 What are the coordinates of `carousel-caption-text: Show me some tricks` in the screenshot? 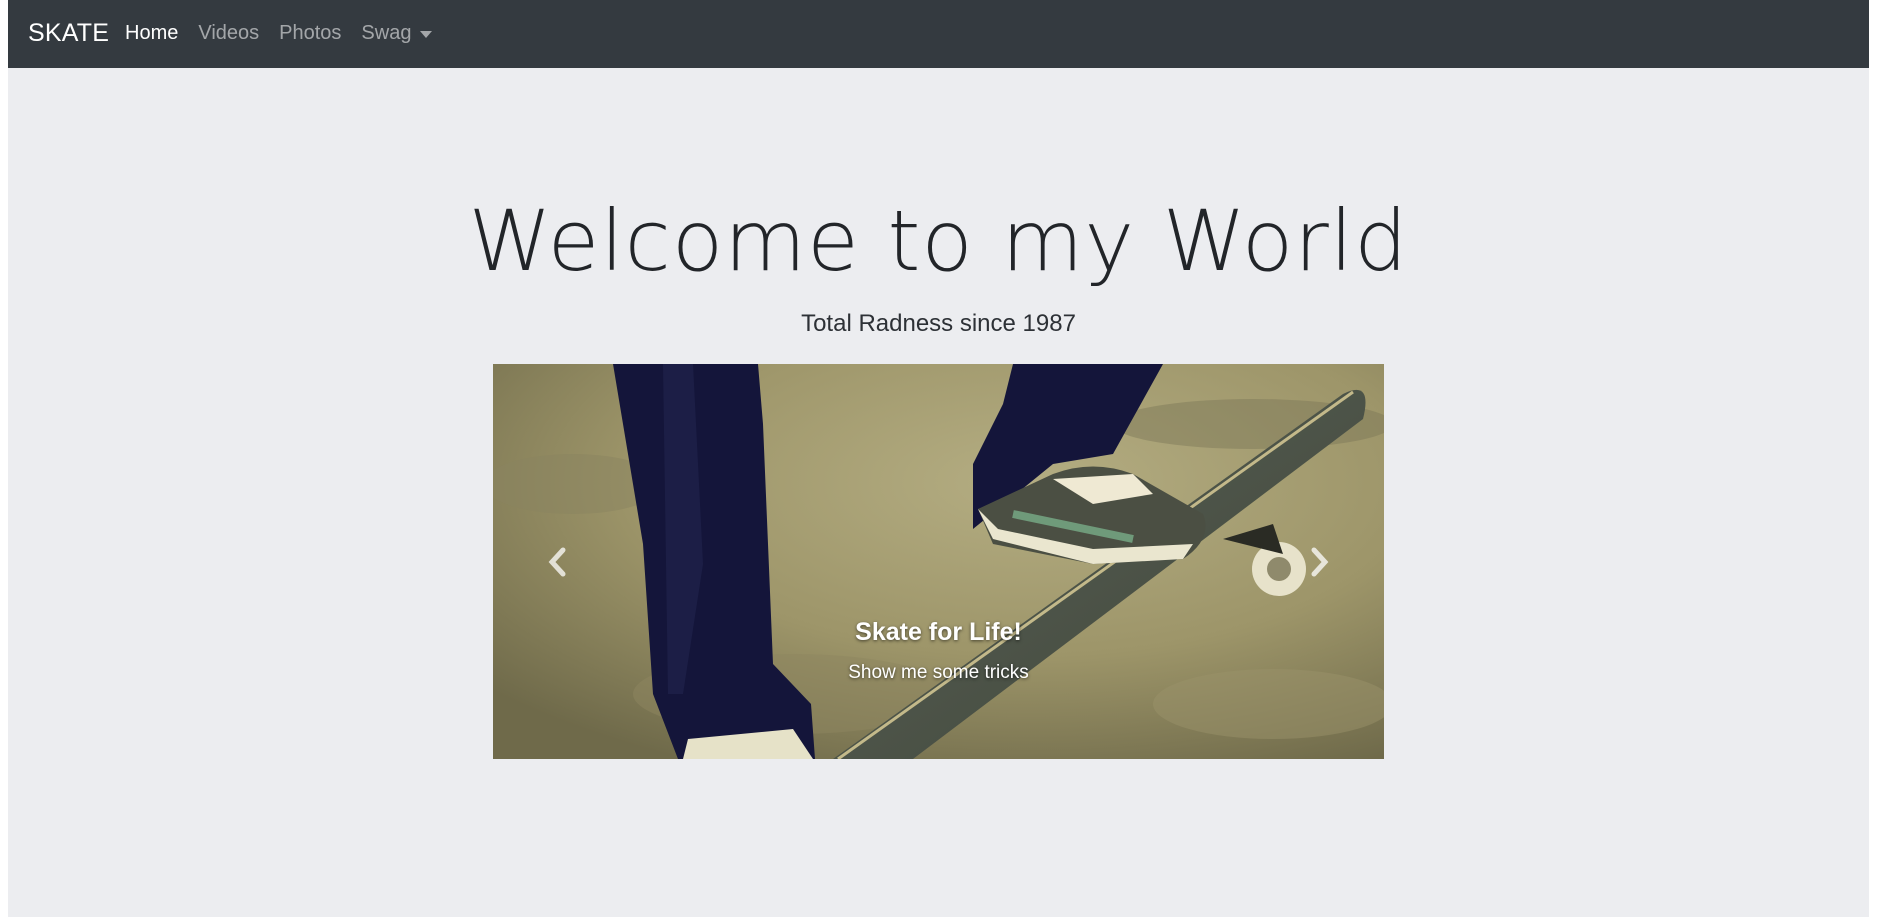 It's located at (938, 672).